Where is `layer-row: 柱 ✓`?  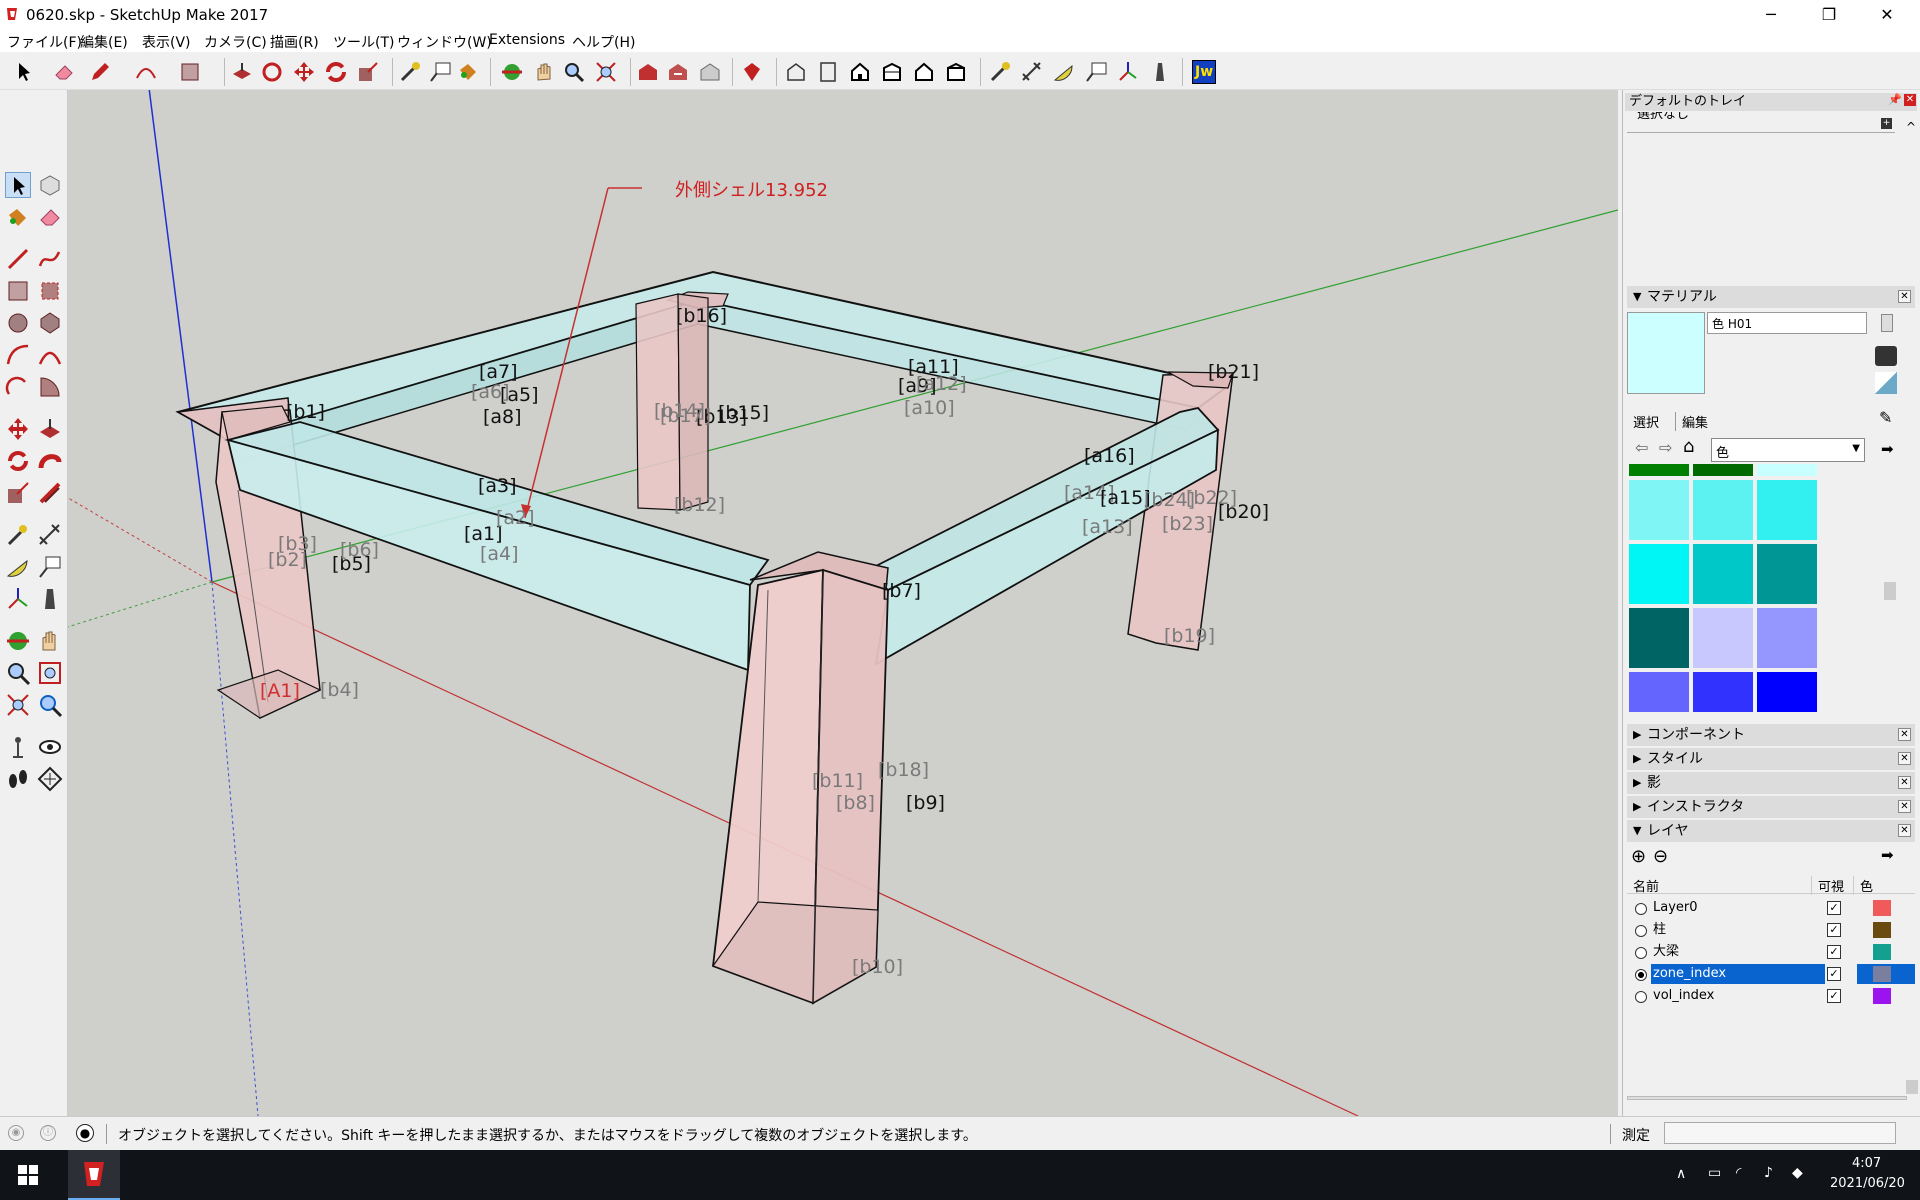 layer-row: 柱 ✓ is located at coordinates (1771, 931).